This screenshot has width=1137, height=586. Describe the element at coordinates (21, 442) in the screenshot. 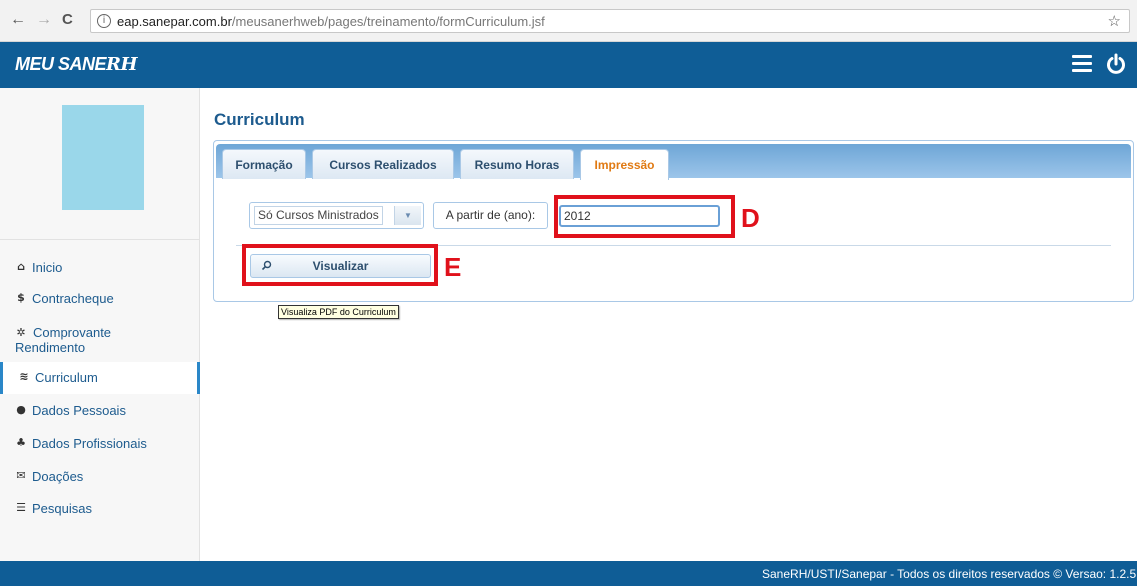

I see `users-icon: ♣` at that location.